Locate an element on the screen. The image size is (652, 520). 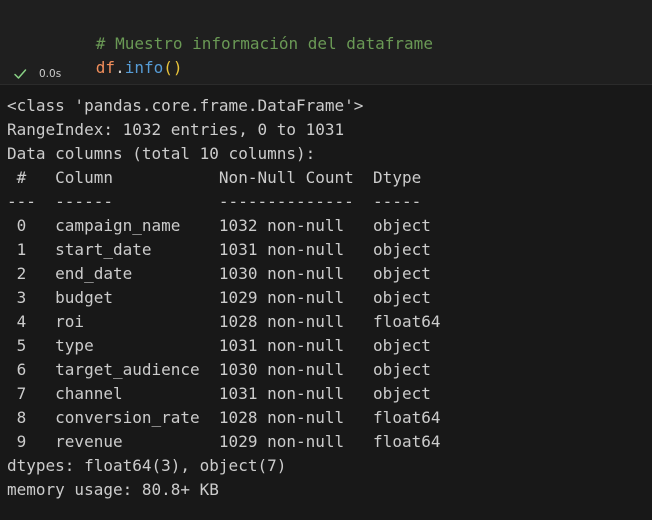
output-line: 7 channel 1031 non-null object is located at coordinates (224, 393).